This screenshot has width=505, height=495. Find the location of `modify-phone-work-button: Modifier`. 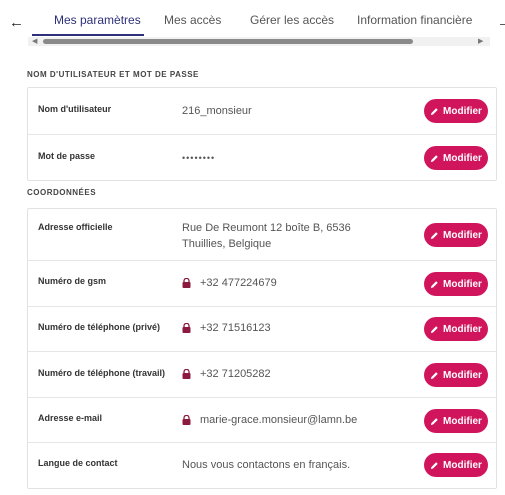

modify-phone-work-button: Modifier is located at coordinates (456, 375).